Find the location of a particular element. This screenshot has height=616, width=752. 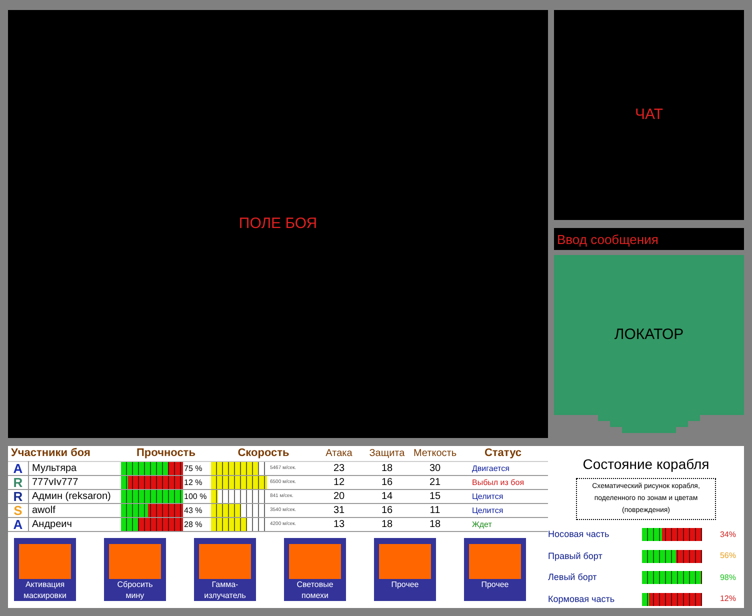

column-header: Статус is located at coordinates (503, 453).